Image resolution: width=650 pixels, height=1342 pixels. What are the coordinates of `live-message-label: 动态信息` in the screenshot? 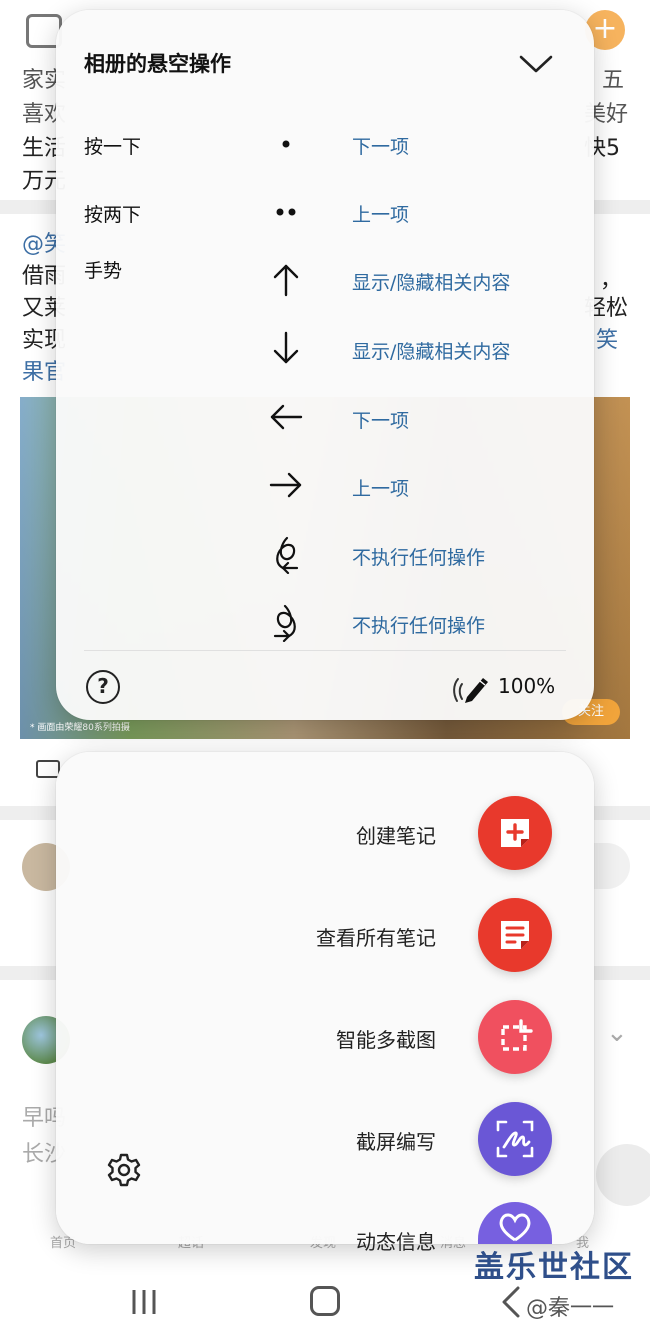 It's located at (396, 1240).